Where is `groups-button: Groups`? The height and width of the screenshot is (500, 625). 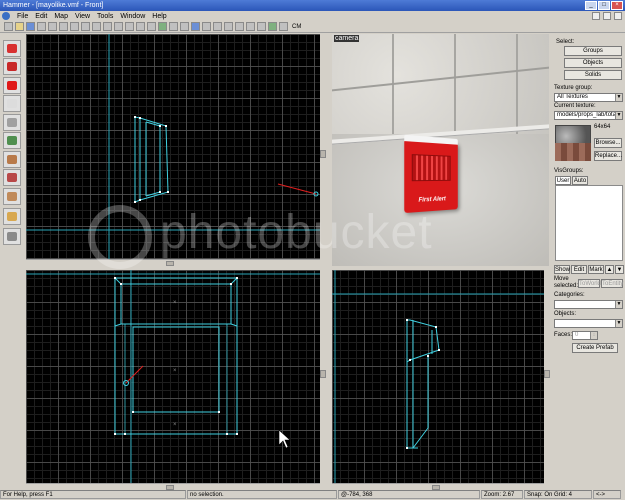 groups-button: Groups is located at coordinates (593, 51).